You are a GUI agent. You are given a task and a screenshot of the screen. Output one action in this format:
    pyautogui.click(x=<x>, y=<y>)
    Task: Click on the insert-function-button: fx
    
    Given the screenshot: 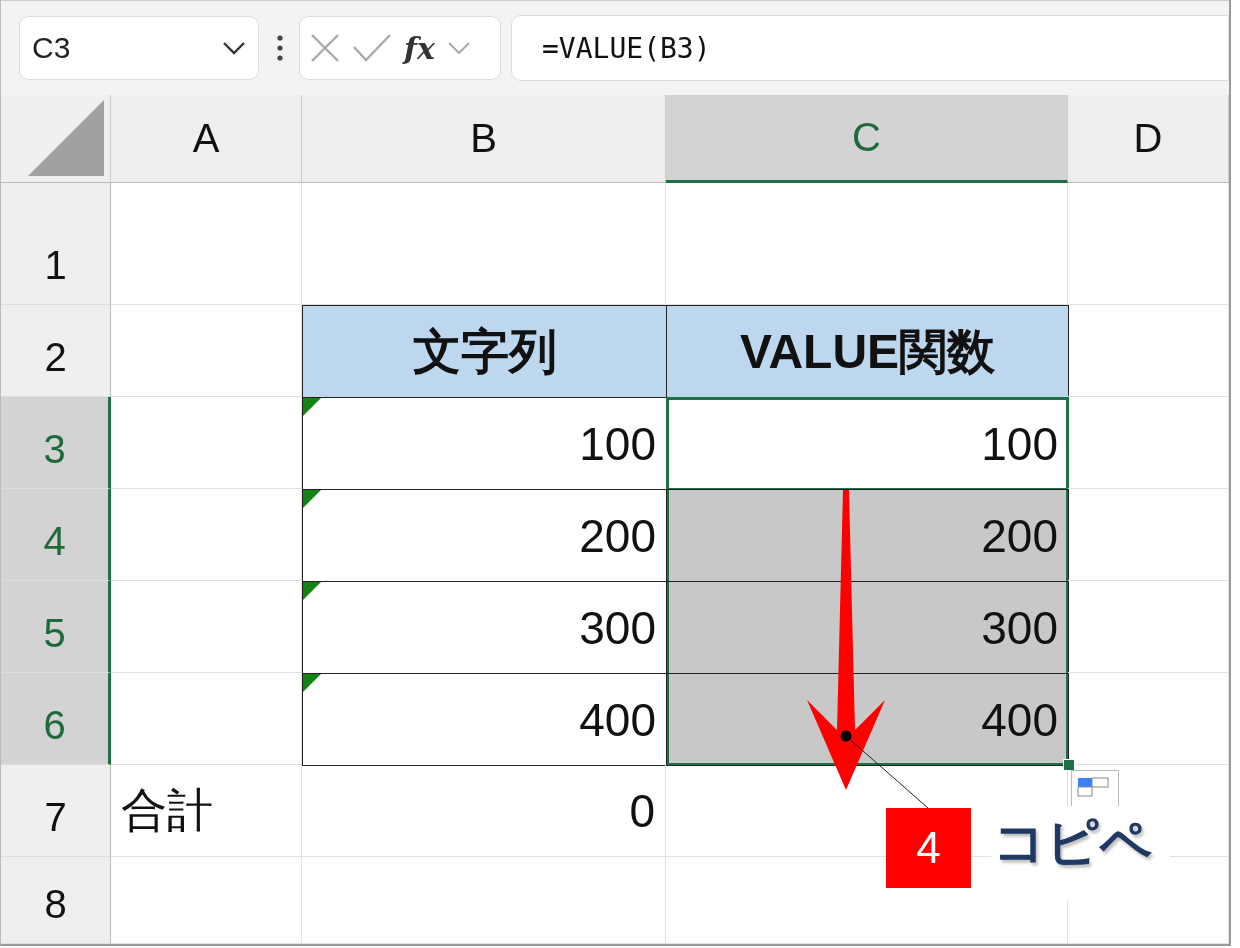 What is the action you would take?
    pyautogui.click(x=419, y=48)
    